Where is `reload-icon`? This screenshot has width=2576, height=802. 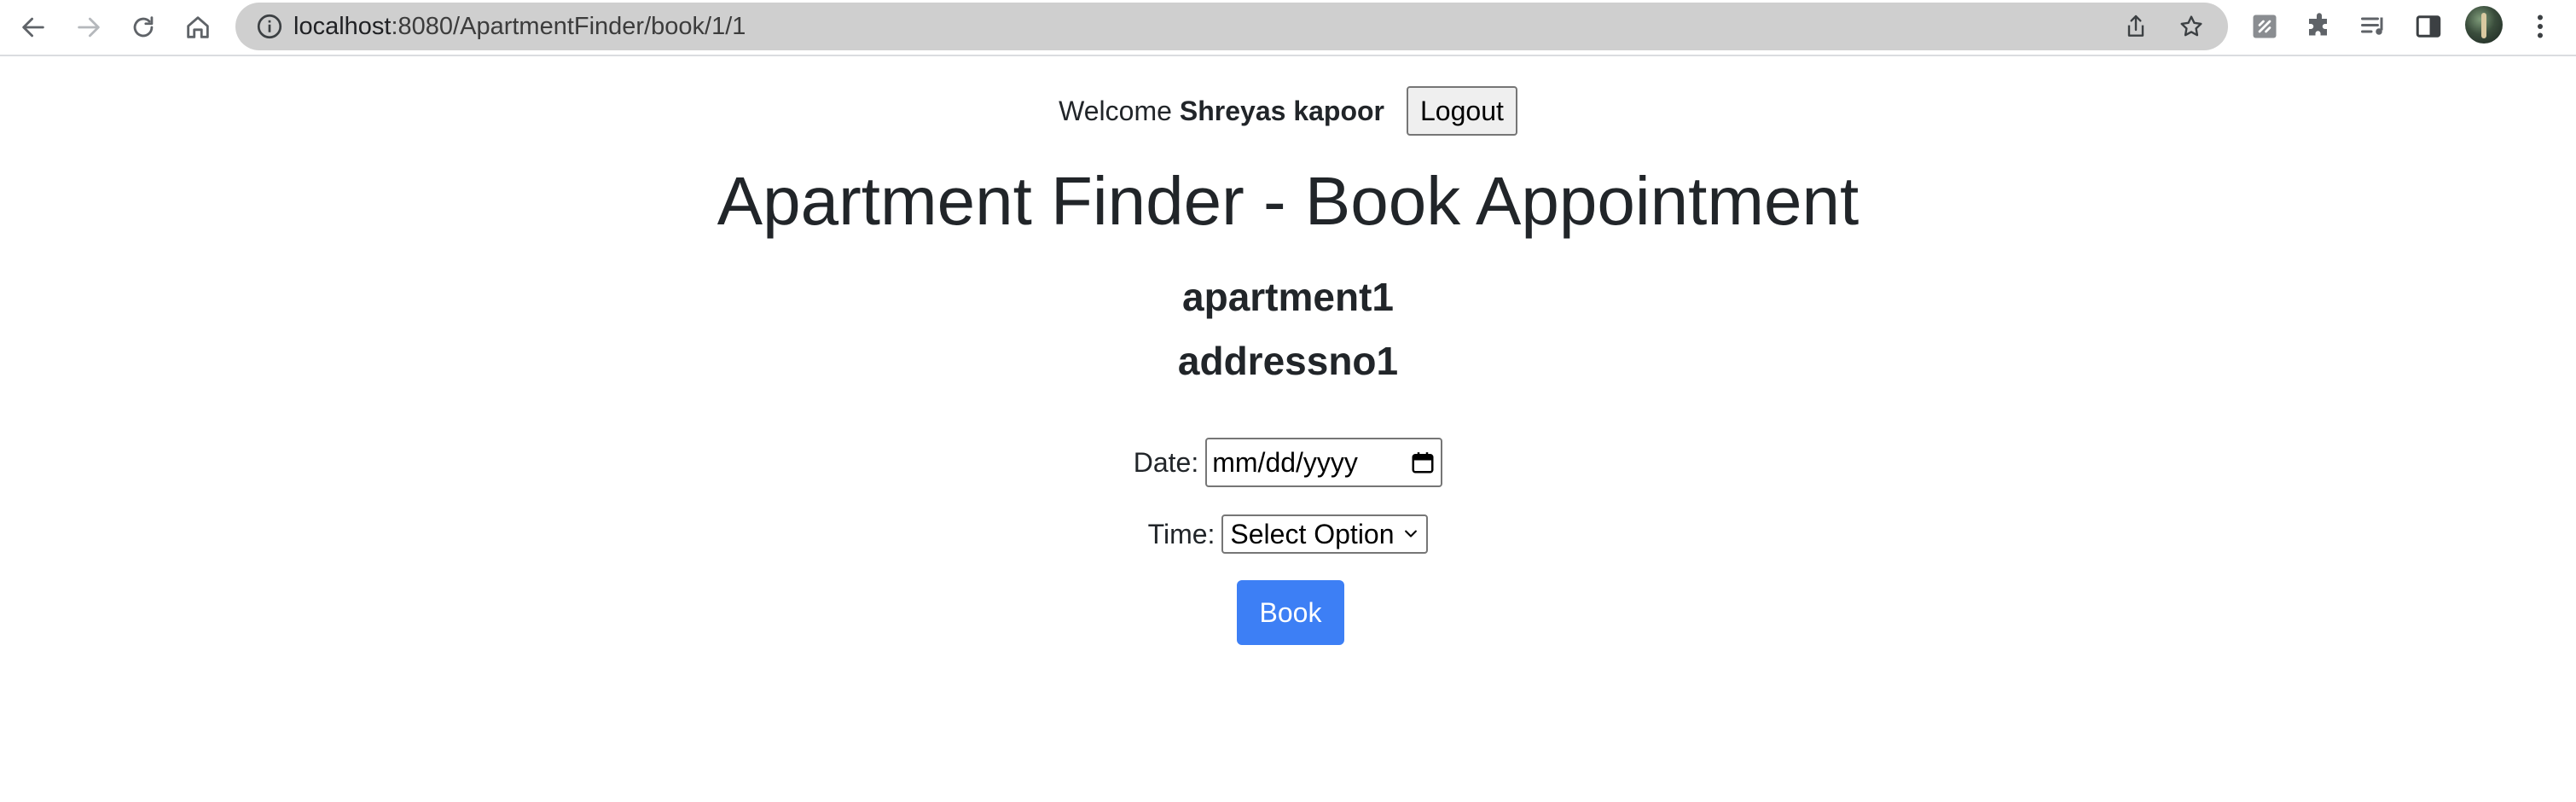
reload-icon is located at coordinates (143, 27).